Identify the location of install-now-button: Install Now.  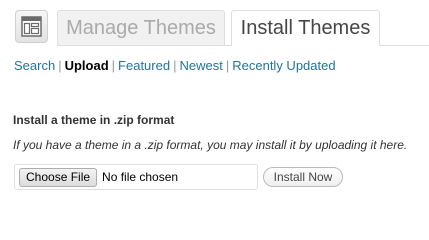
(303, 177).